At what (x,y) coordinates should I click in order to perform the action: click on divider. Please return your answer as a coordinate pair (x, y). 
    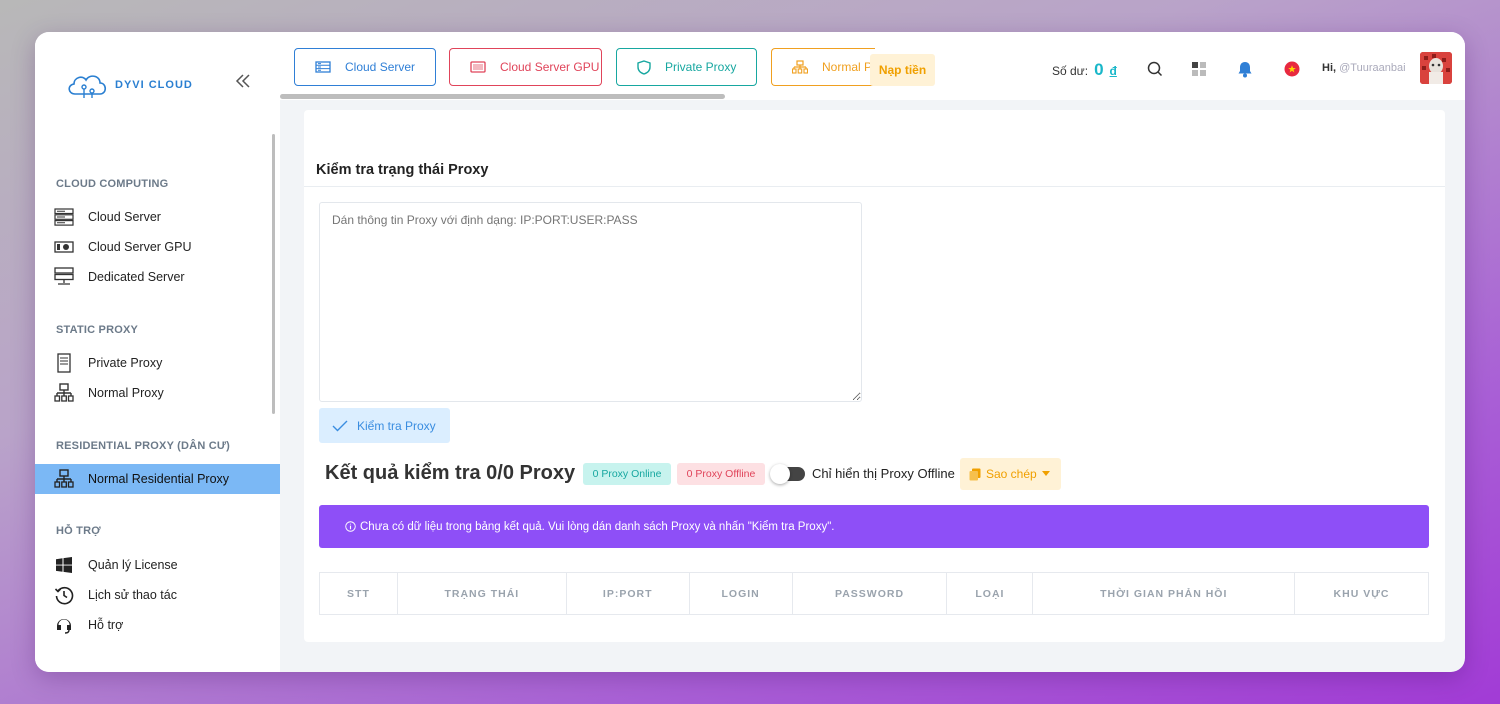
    Looking at the image, I should click on (874, 186).